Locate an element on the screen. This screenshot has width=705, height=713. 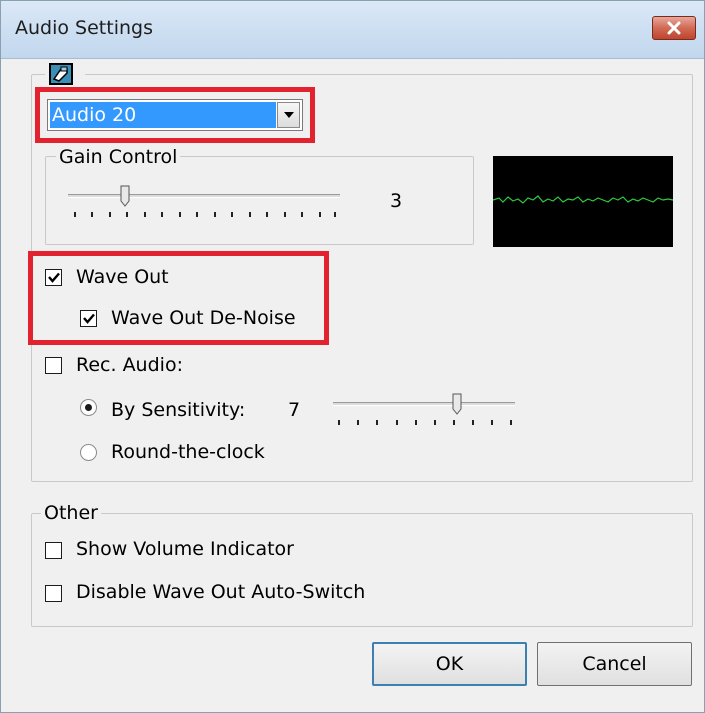
sensitivity-value: 7 is located at coordinates (294, 410).